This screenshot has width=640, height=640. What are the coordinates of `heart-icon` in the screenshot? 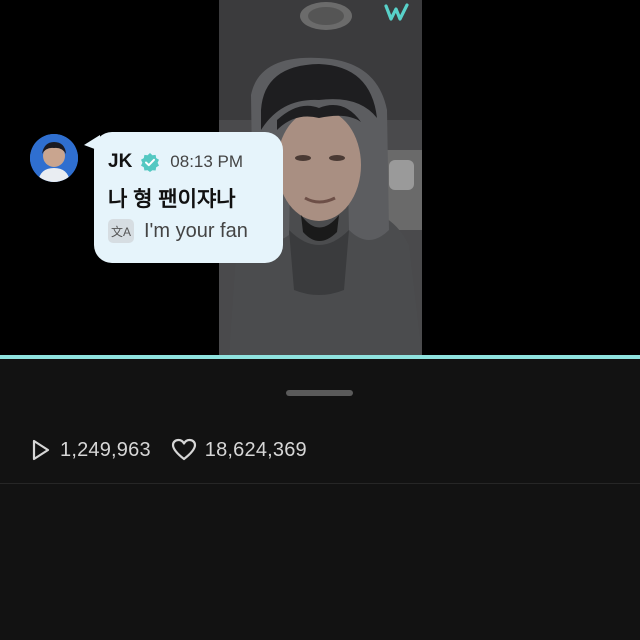 It's located at (184, 450).